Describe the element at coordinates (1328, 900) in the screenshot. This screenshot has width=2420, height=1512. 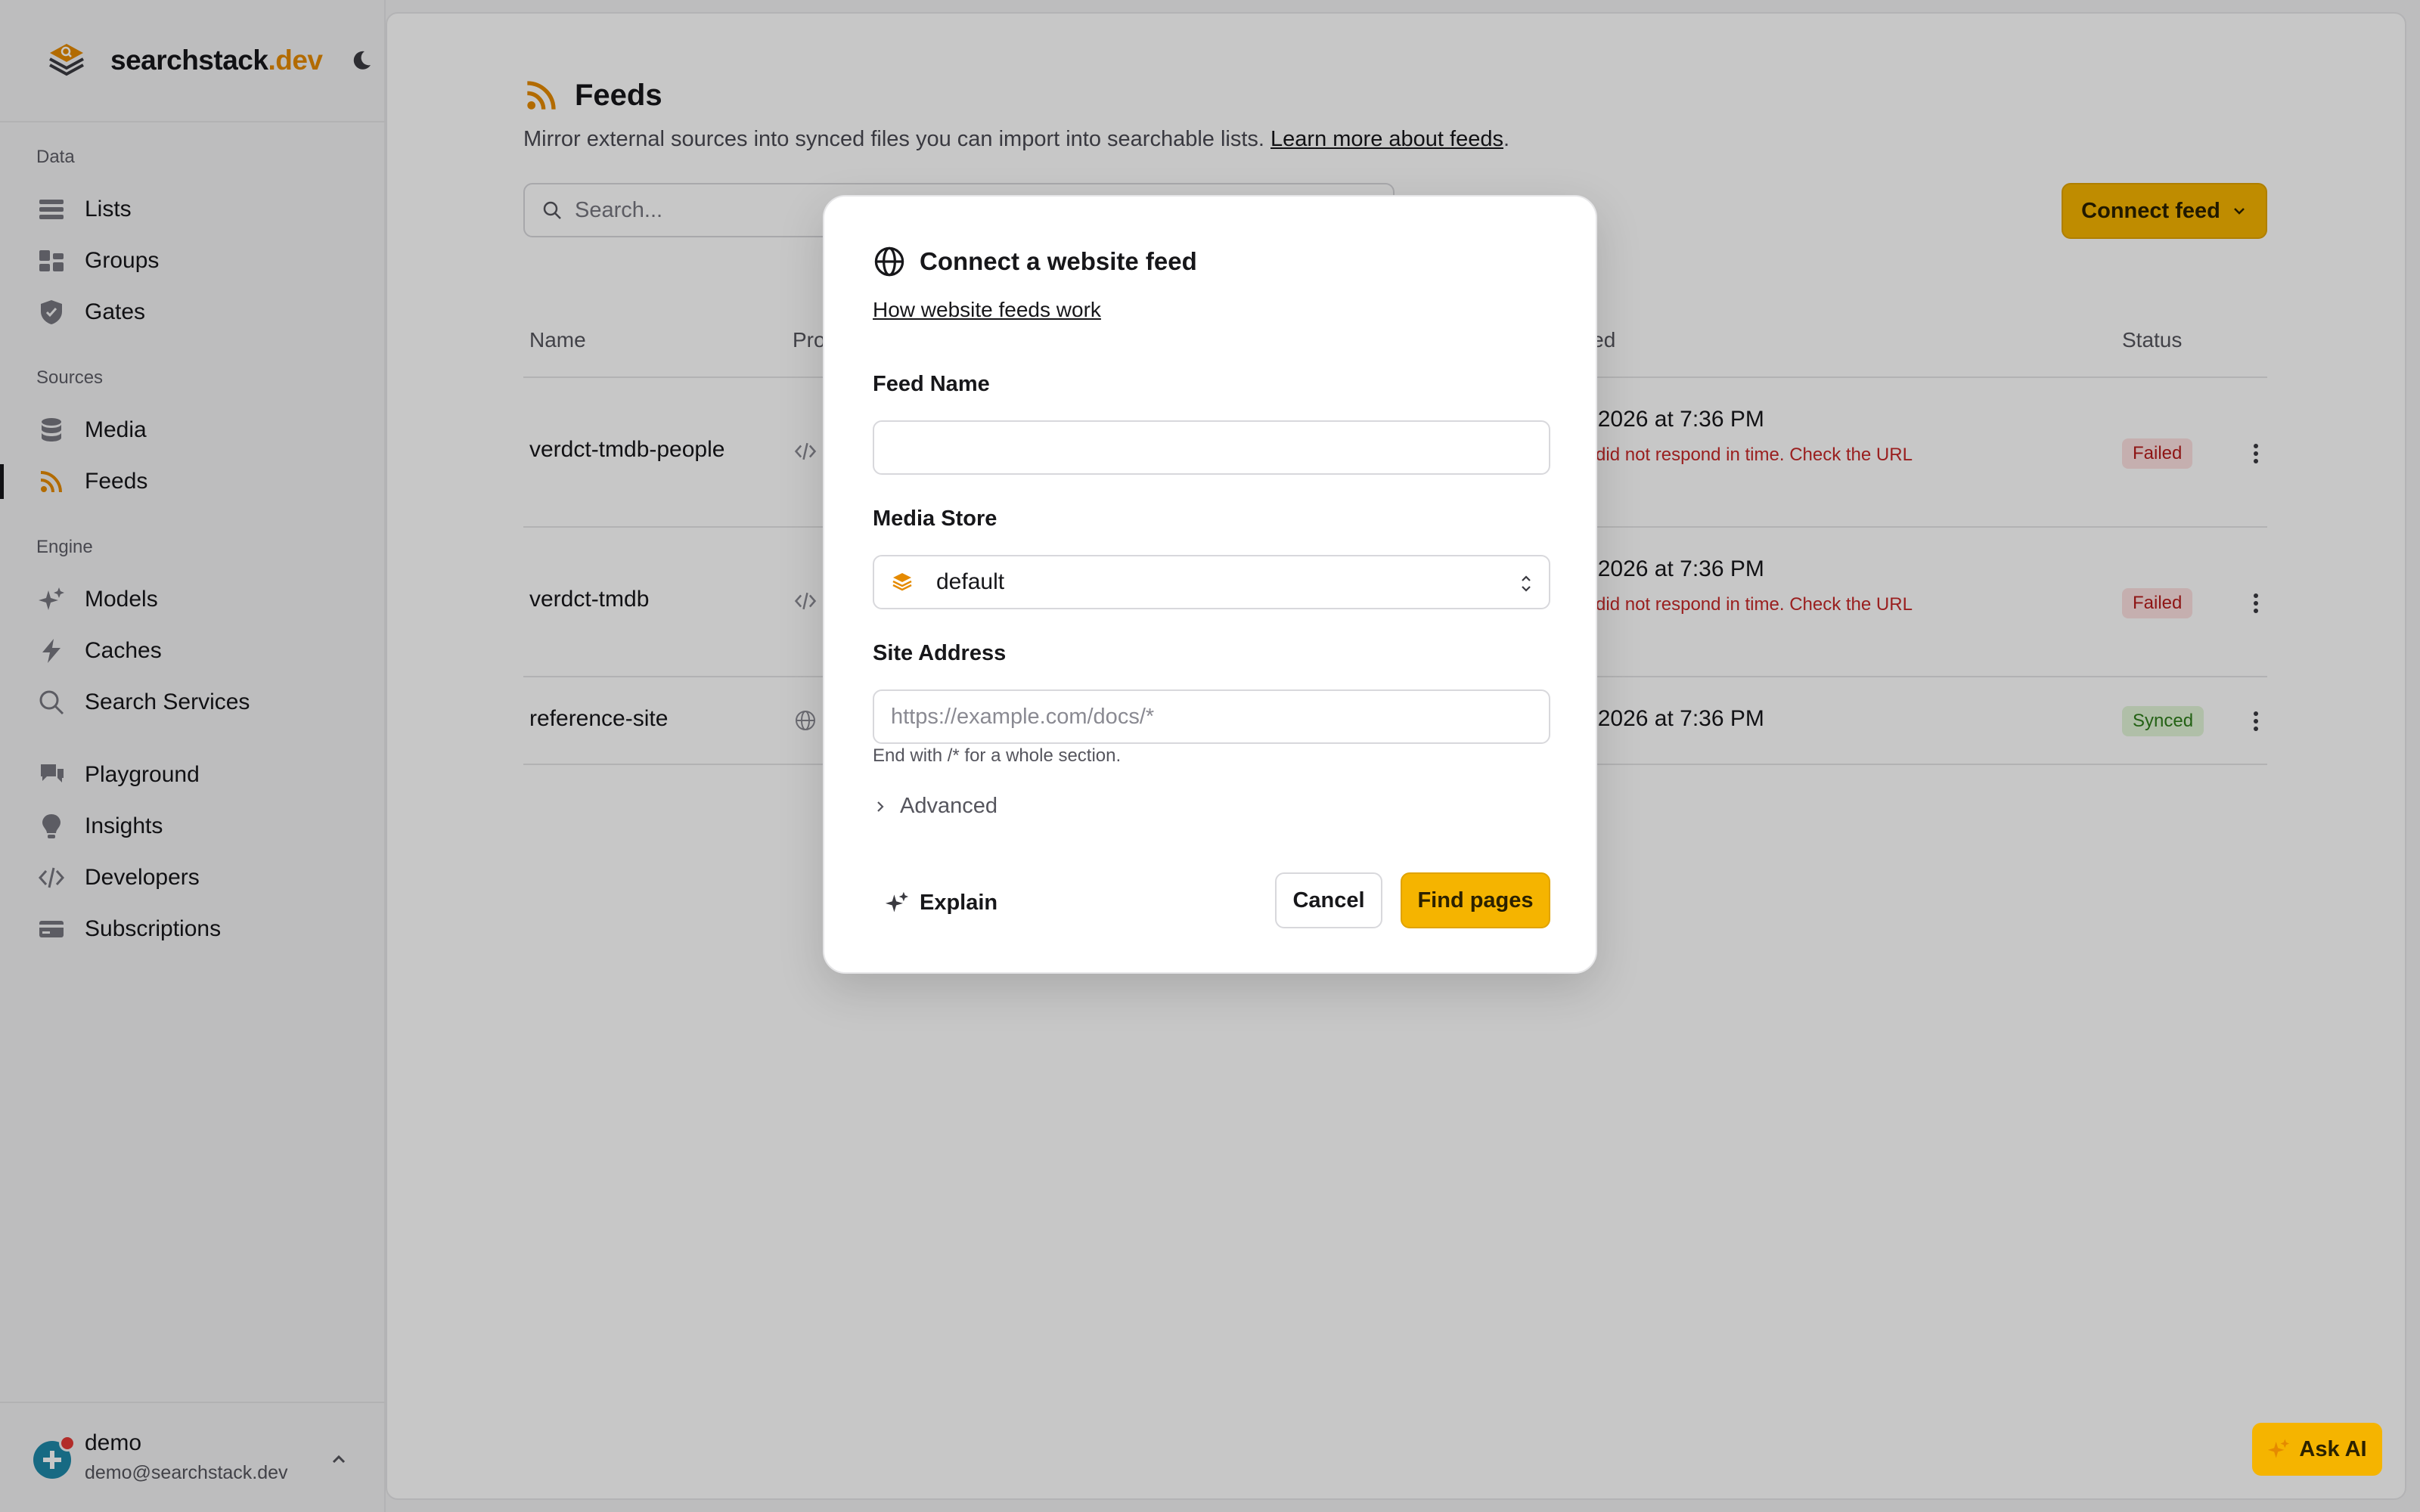
I see `cancel-button: Cancel` at that location.